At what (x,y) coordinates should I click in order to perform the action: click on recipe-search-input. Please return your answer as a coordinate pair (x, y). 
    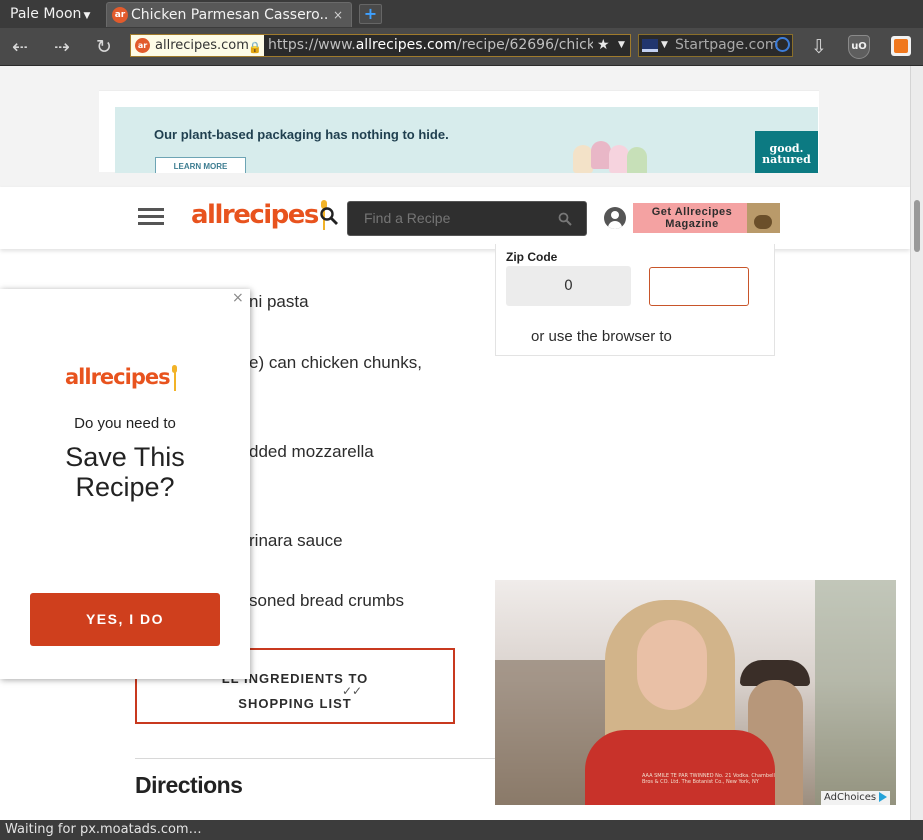
    Looking at the image, I should click on (454, 218).